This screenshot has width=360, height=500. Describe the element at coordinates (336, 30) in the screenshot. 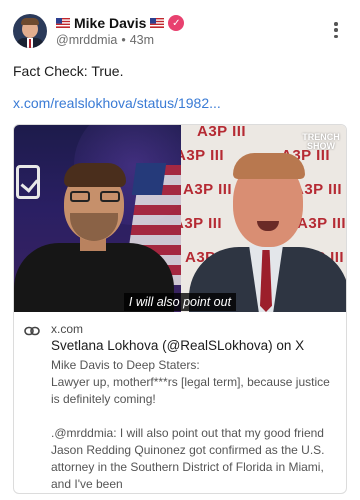

I see `more-vertical-icon` at that location.